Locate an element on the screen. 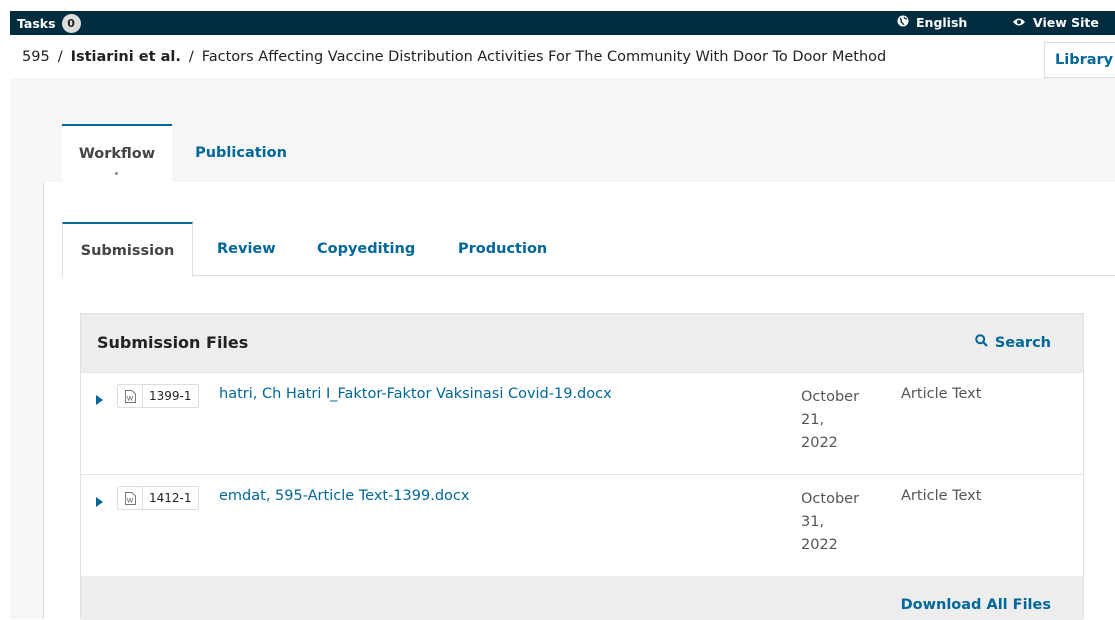 The image size is (1115, 620). tab-submission-label: Submission is located at coordinates (127, 250).